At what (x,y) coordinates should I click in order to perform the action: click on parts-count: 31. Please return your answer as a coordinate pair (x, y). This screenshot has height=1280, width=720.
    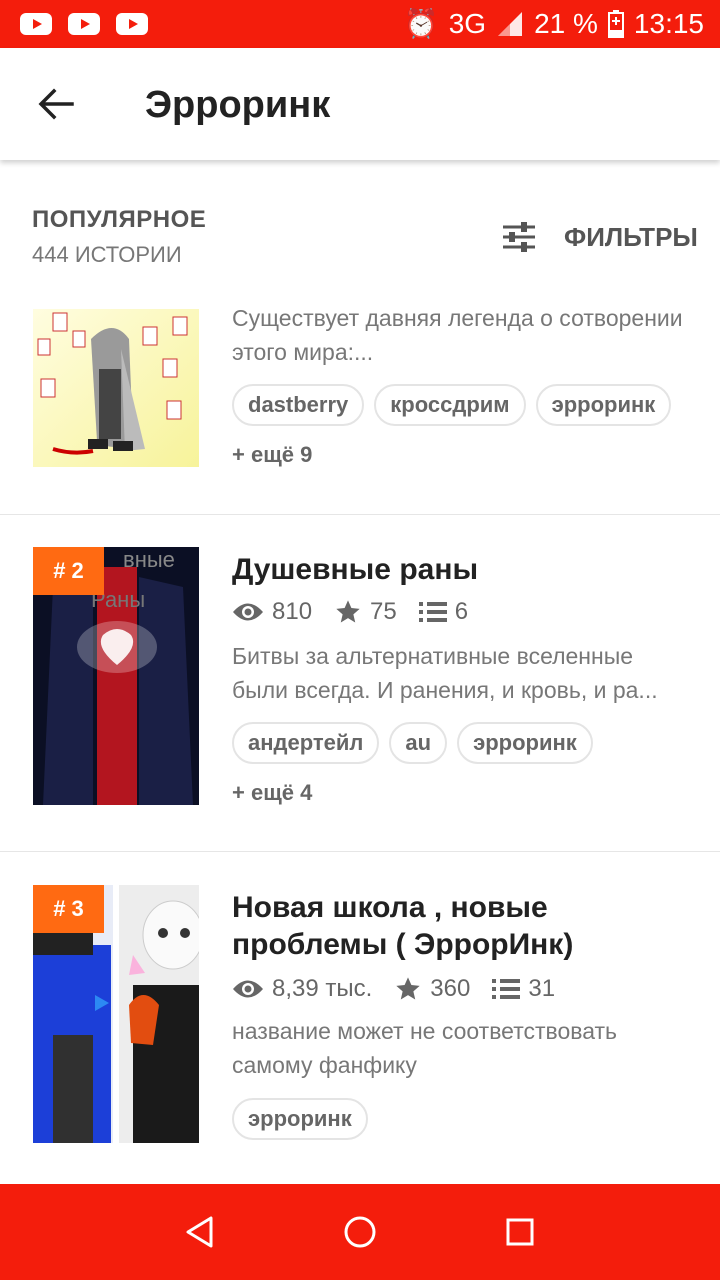
    Looking at the image, I should click on (542, 988).